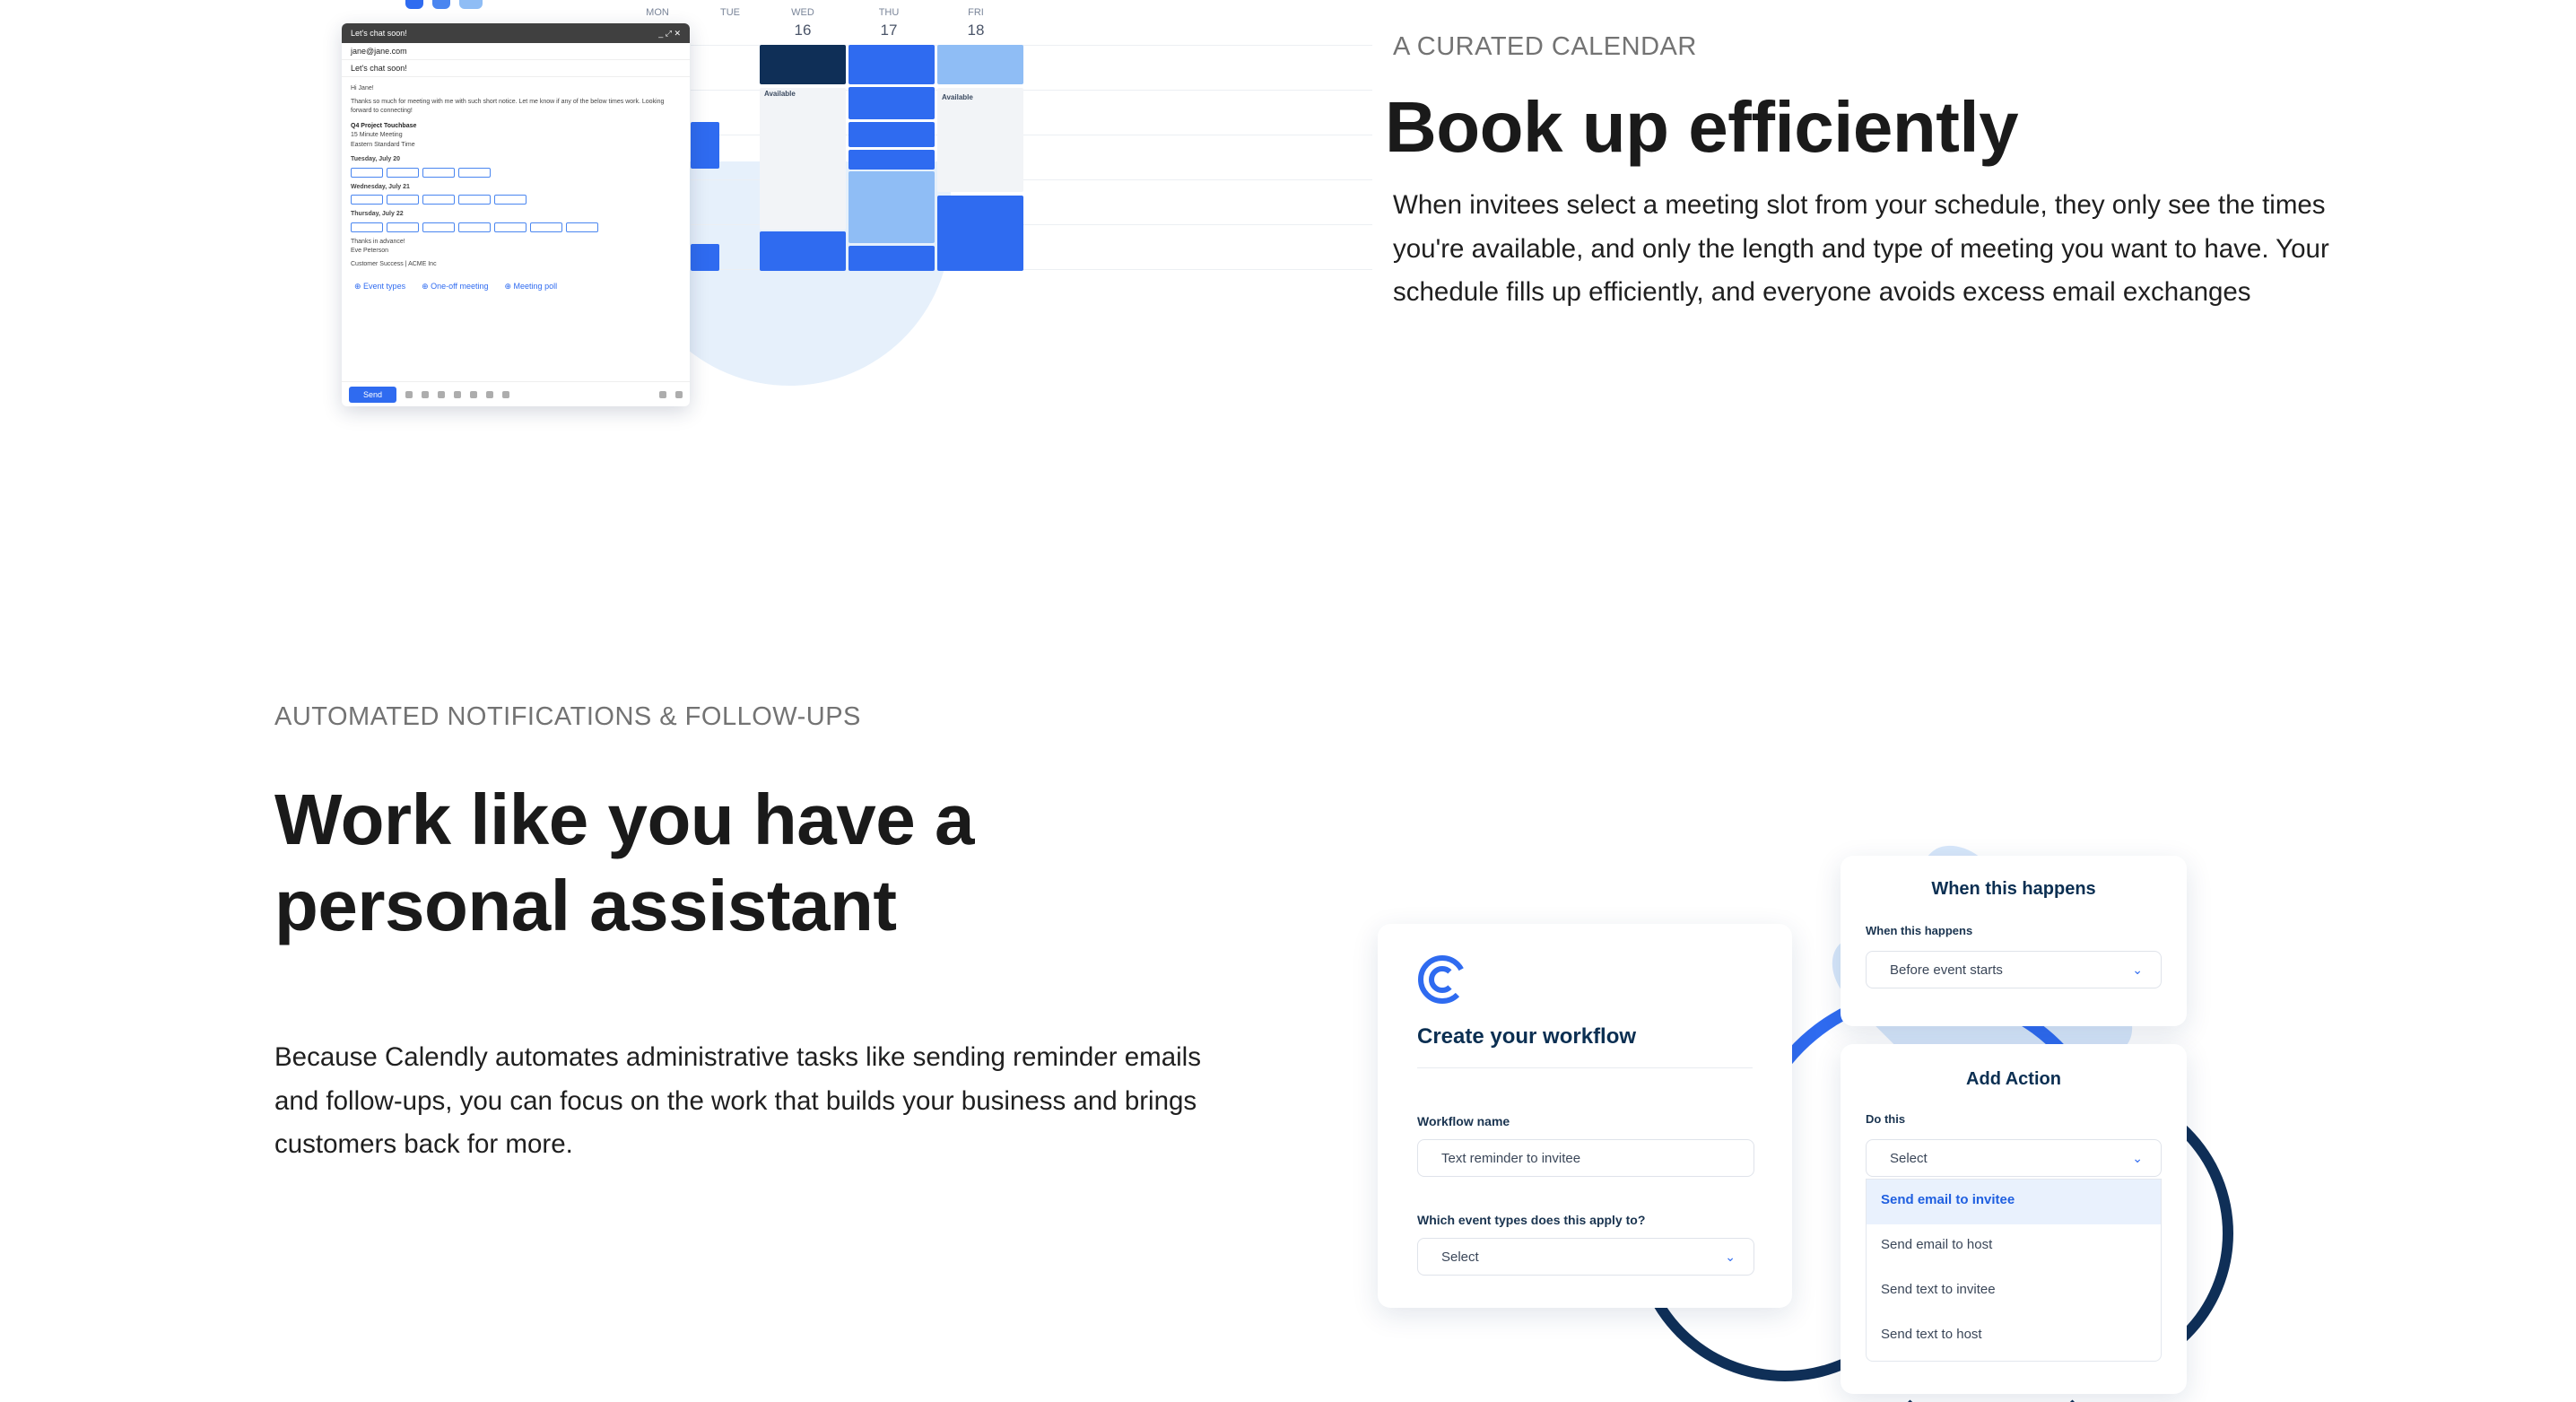  What do you see at coordinates (370, 251) in the screenshot?
I see `email-signoff: Eve Peterson` at bounding box center [370, 251].